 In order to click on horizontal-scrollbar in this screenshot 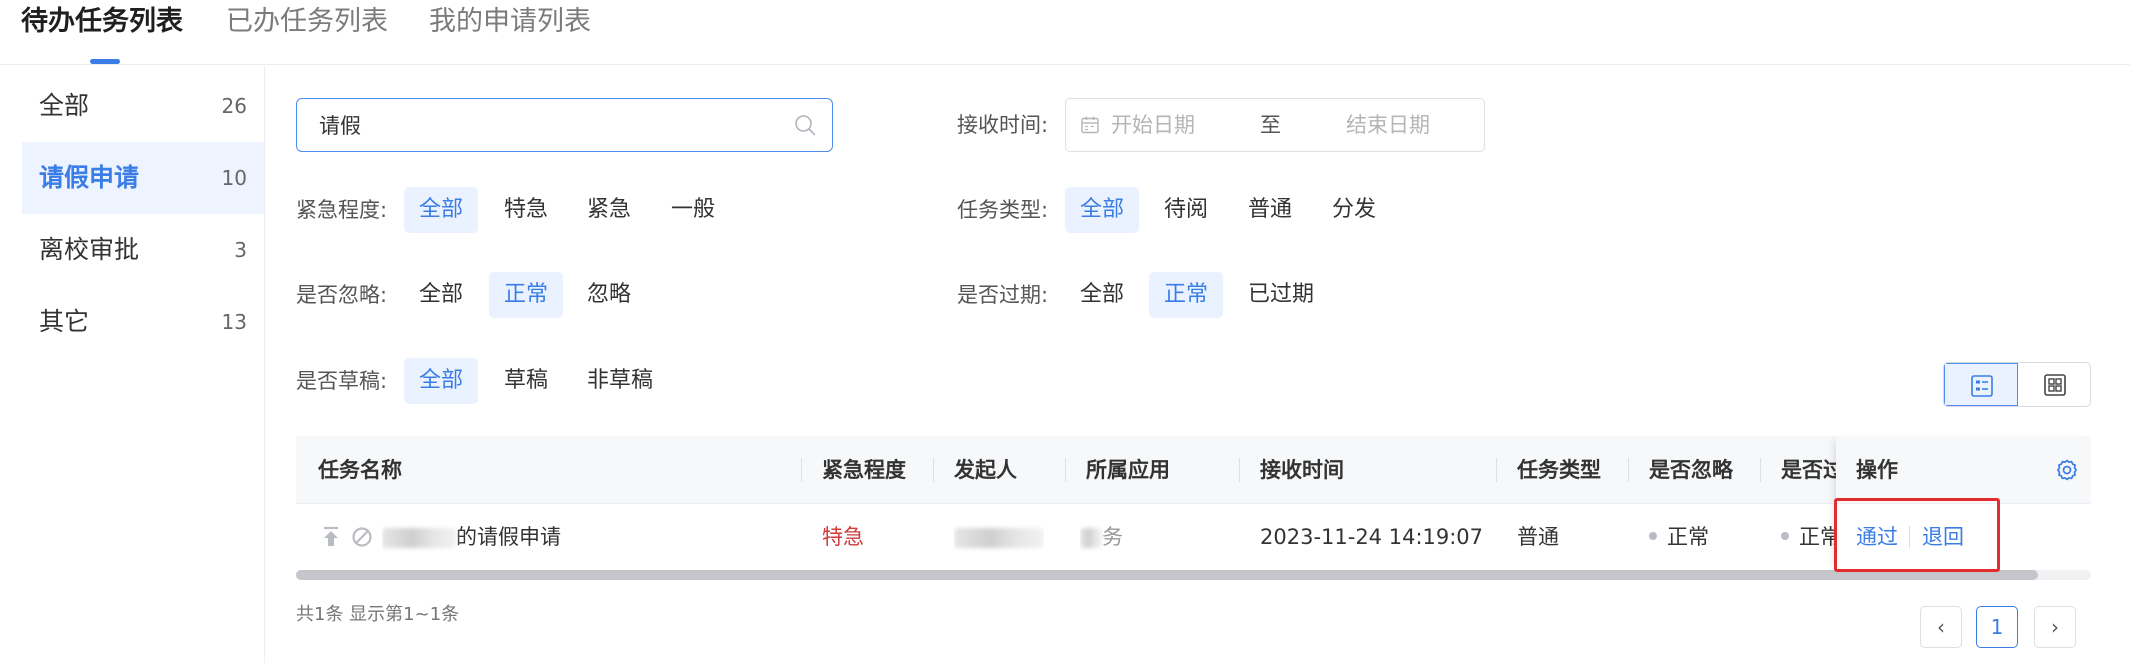, I will do `click(1167, 575)`.